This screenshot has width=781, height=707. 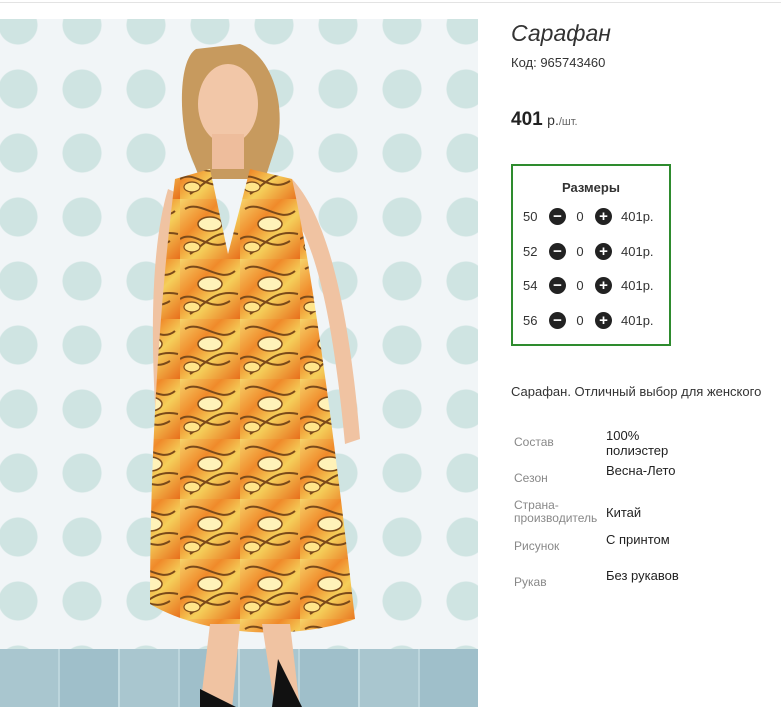 I want to click on attribute-key: Рукав, so click(x=530, y=582).